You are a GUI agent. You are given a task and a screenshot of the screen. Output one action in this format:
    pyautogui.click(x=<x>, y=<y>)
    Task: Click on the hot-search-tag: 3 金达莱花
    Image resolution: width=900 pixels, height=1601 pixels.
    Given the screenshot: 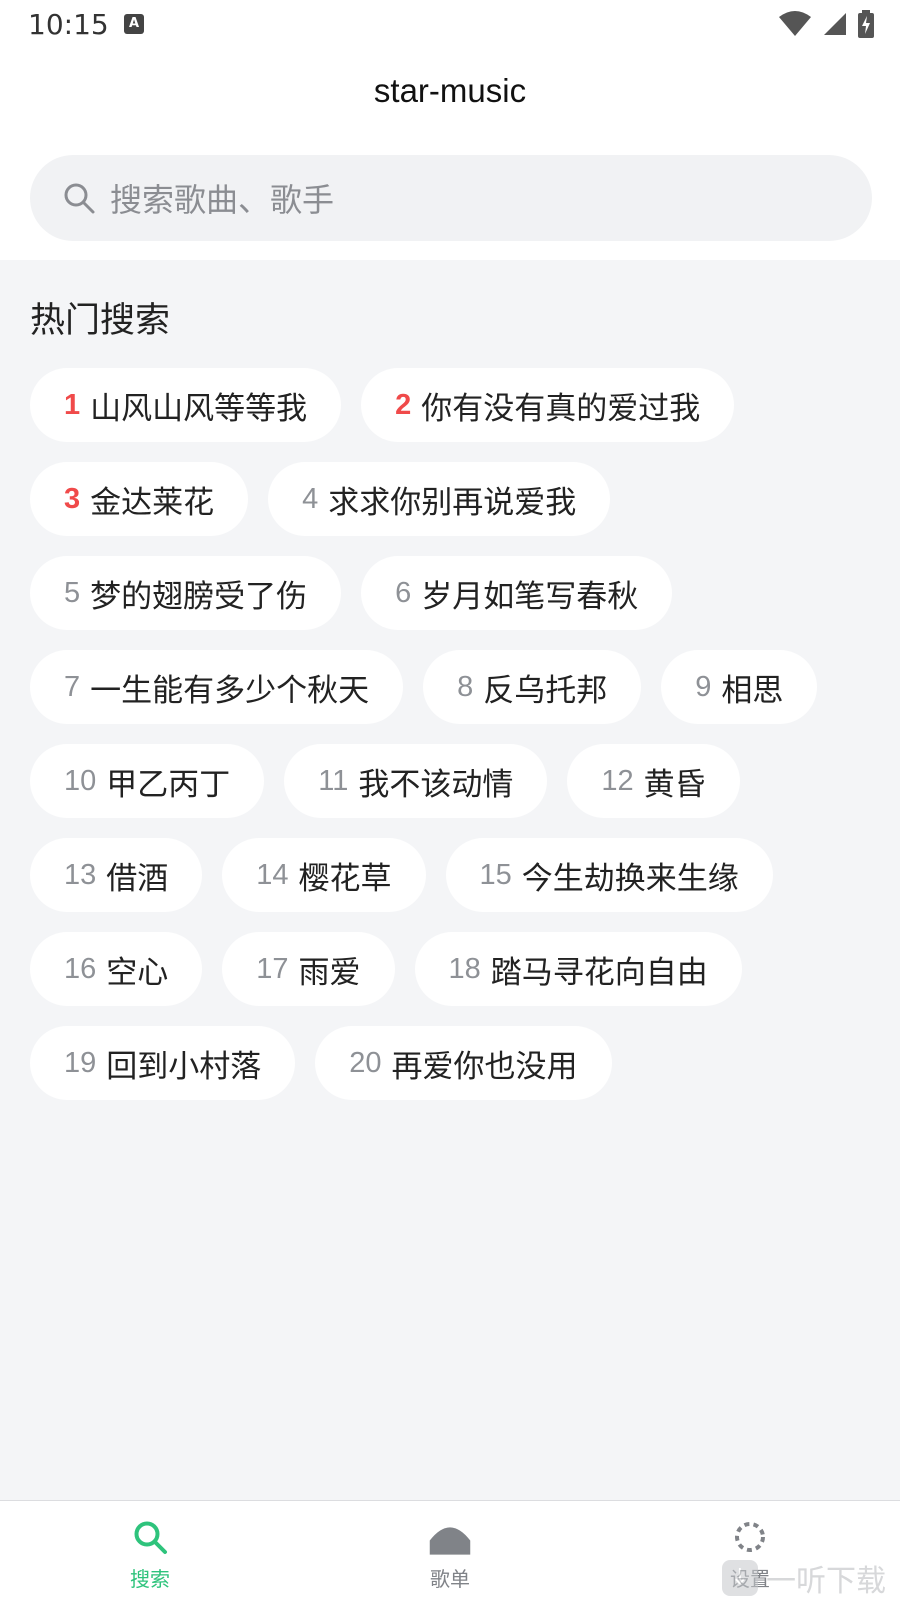 What is the action you would take?
    pyautogui.click(x=139, y=499)
    